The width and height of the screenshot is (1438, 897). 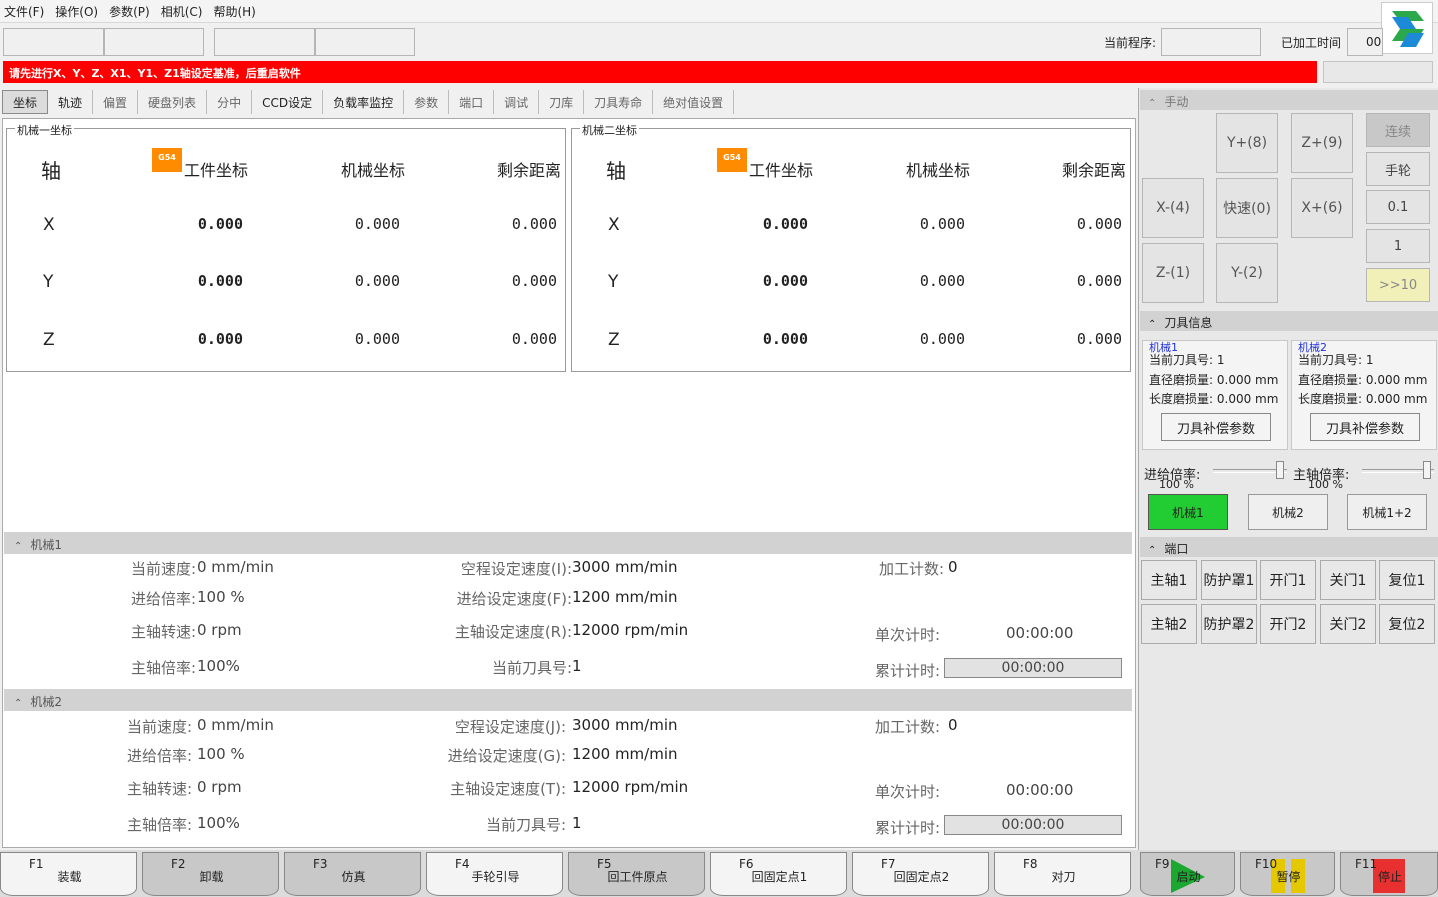 What do you see at coordinates (568, 543) in the screenshot?
I see `machine1-section-header: ⌃ 机械1` at bounding box center [568, 543].